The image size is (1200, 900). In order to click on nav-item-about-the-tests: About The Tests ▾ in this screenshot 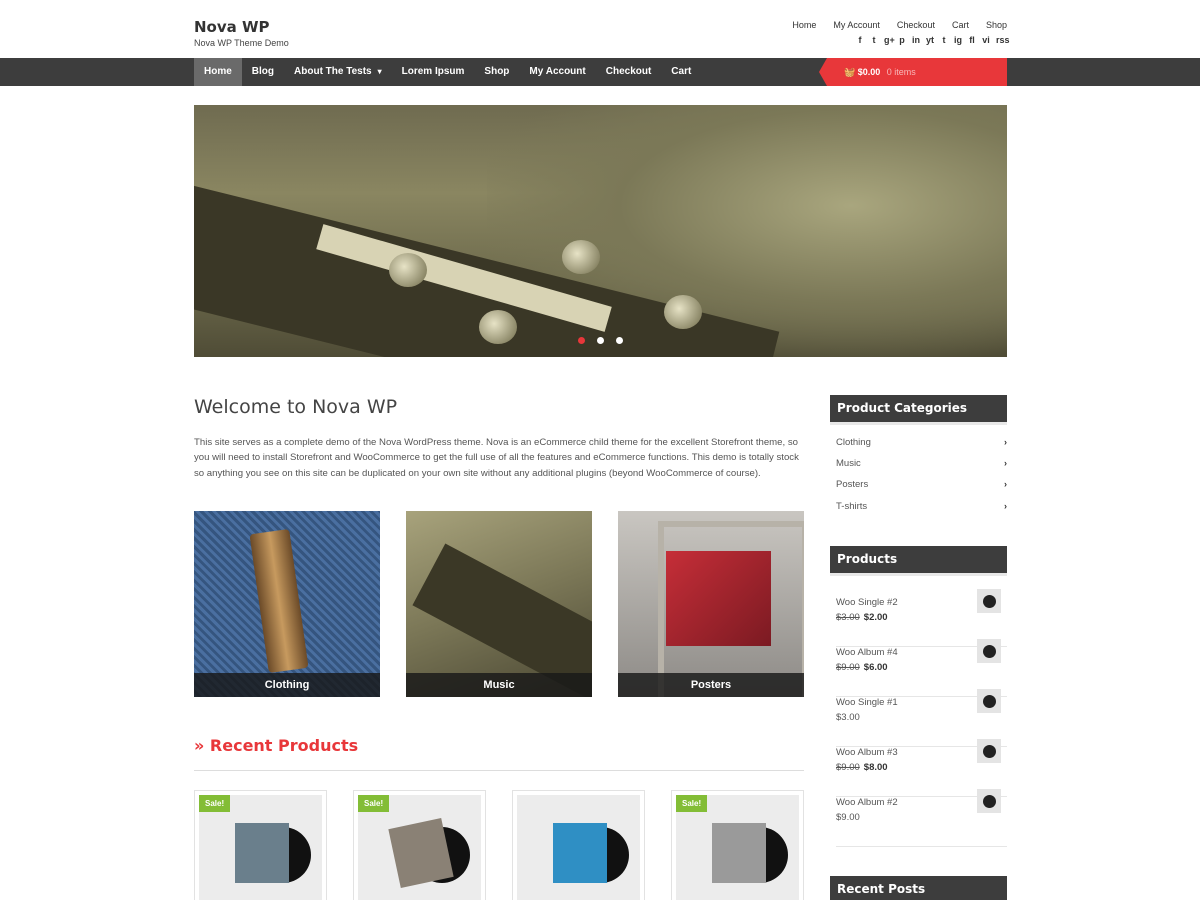, I will do `click(338, 72)`.